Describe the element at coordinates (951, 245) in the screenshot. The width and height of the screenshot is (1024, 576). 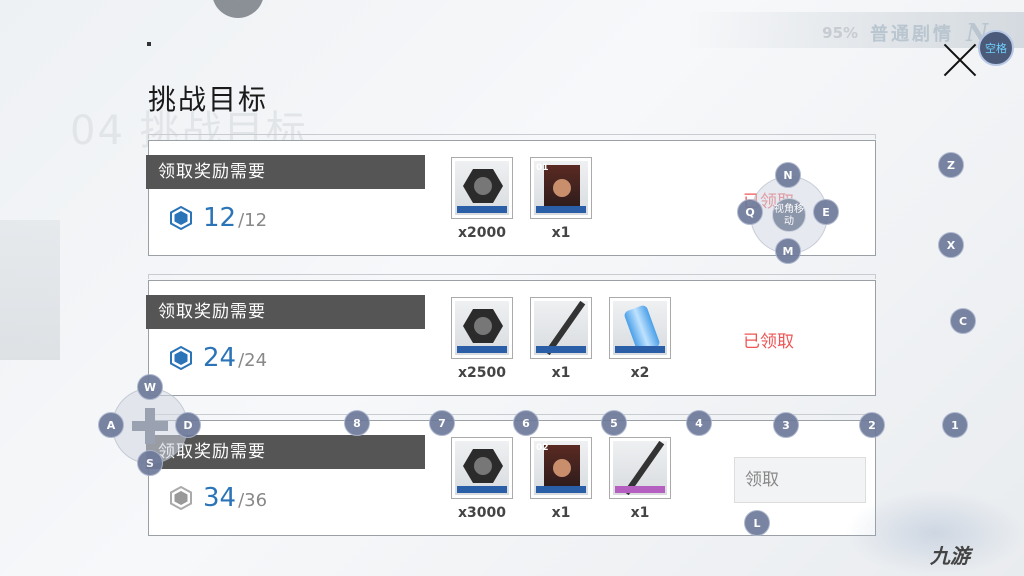
I see `key-x: X` at that location.